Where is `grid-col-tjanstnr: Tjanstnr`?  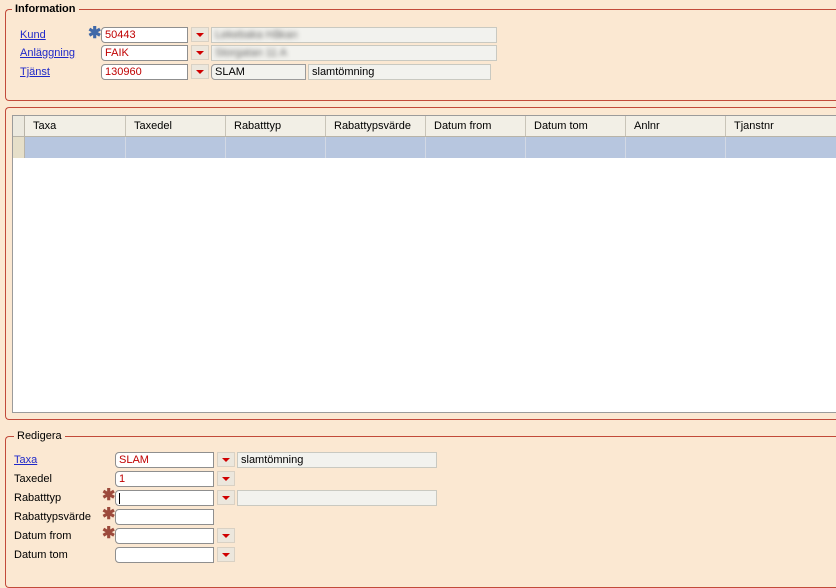
grid-col-tjanstnr: Tjanstnr is located at coordinates (781, 126).